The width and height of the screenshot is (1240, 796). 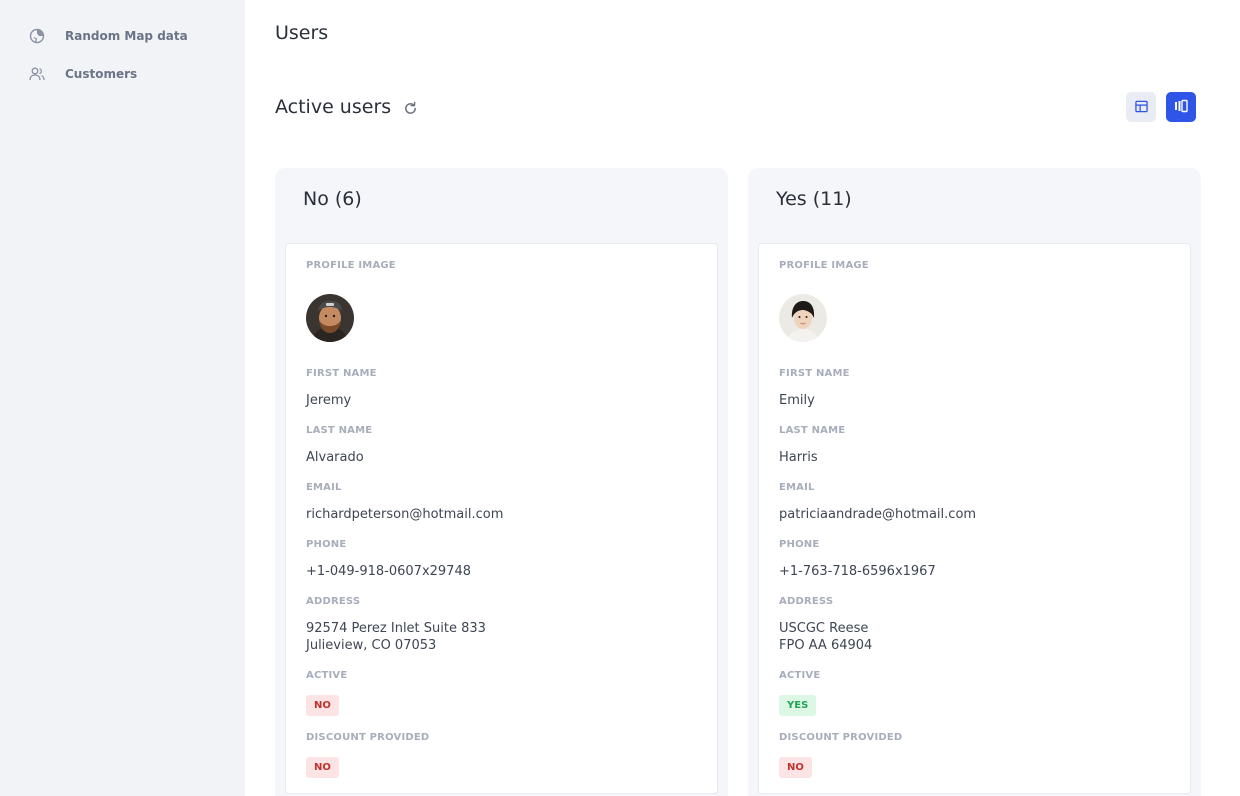 I want to click on users-icon, so click(x=37, y=74).